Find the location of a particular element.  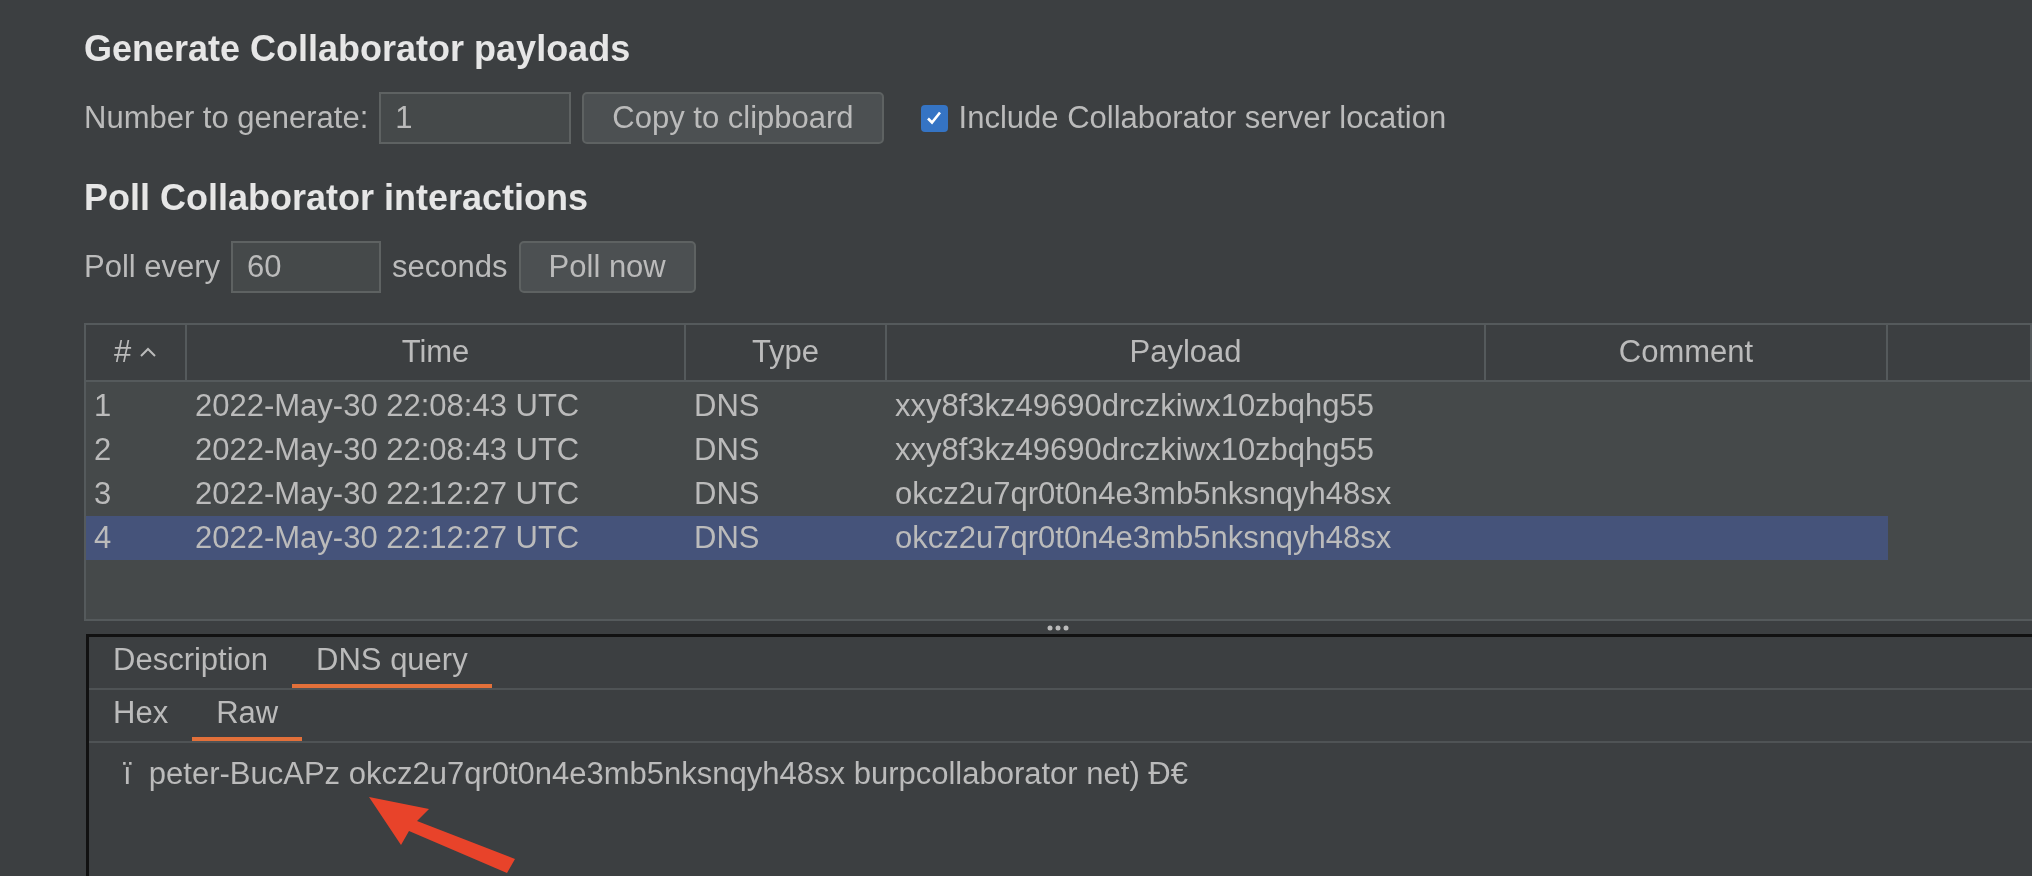

column-header: Type is located at coordinates (786, 353).